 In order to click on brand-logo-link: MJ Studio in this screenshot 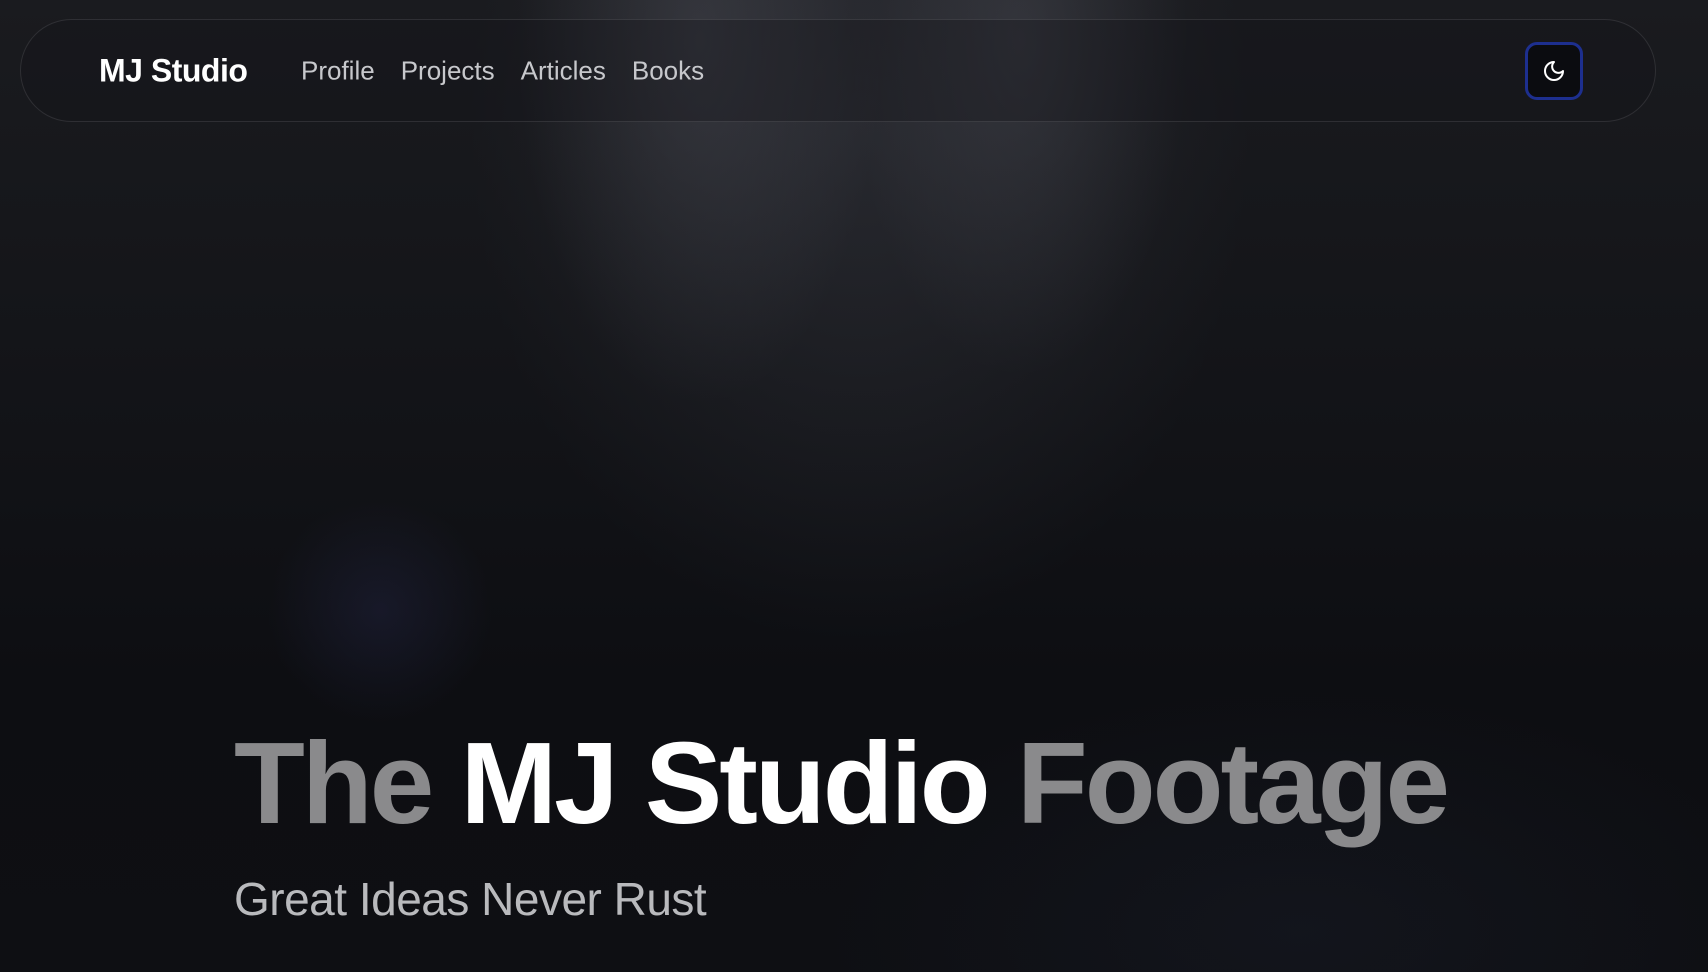, I will do `click(173, 70)`.